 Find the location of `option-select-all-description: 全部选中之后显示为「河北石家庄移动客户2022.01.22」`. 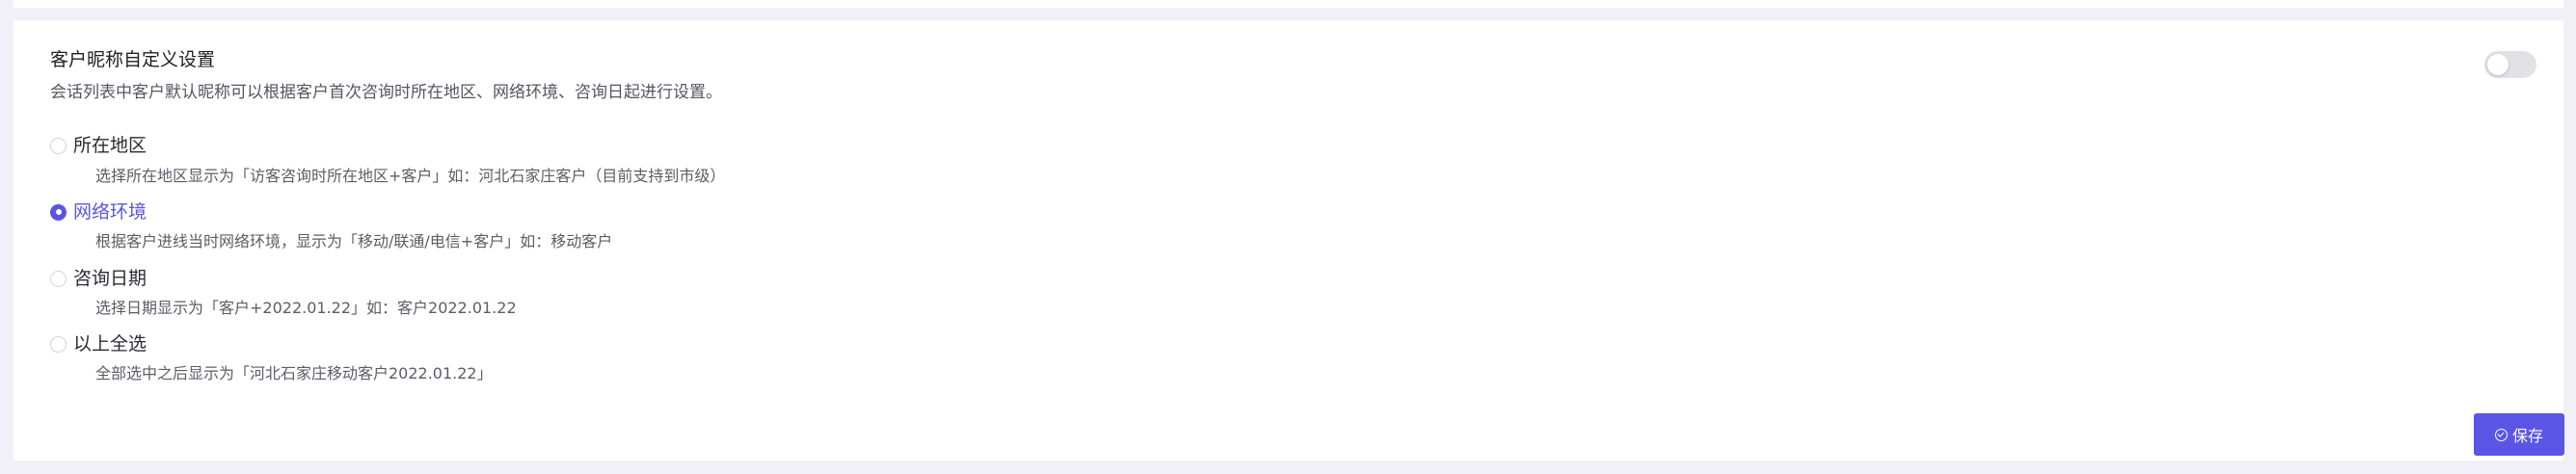

option-select-all-description: 全部选中之后显示为「河北石家庄移动客户2022.01.22」 is located at coordinates (294, 373).